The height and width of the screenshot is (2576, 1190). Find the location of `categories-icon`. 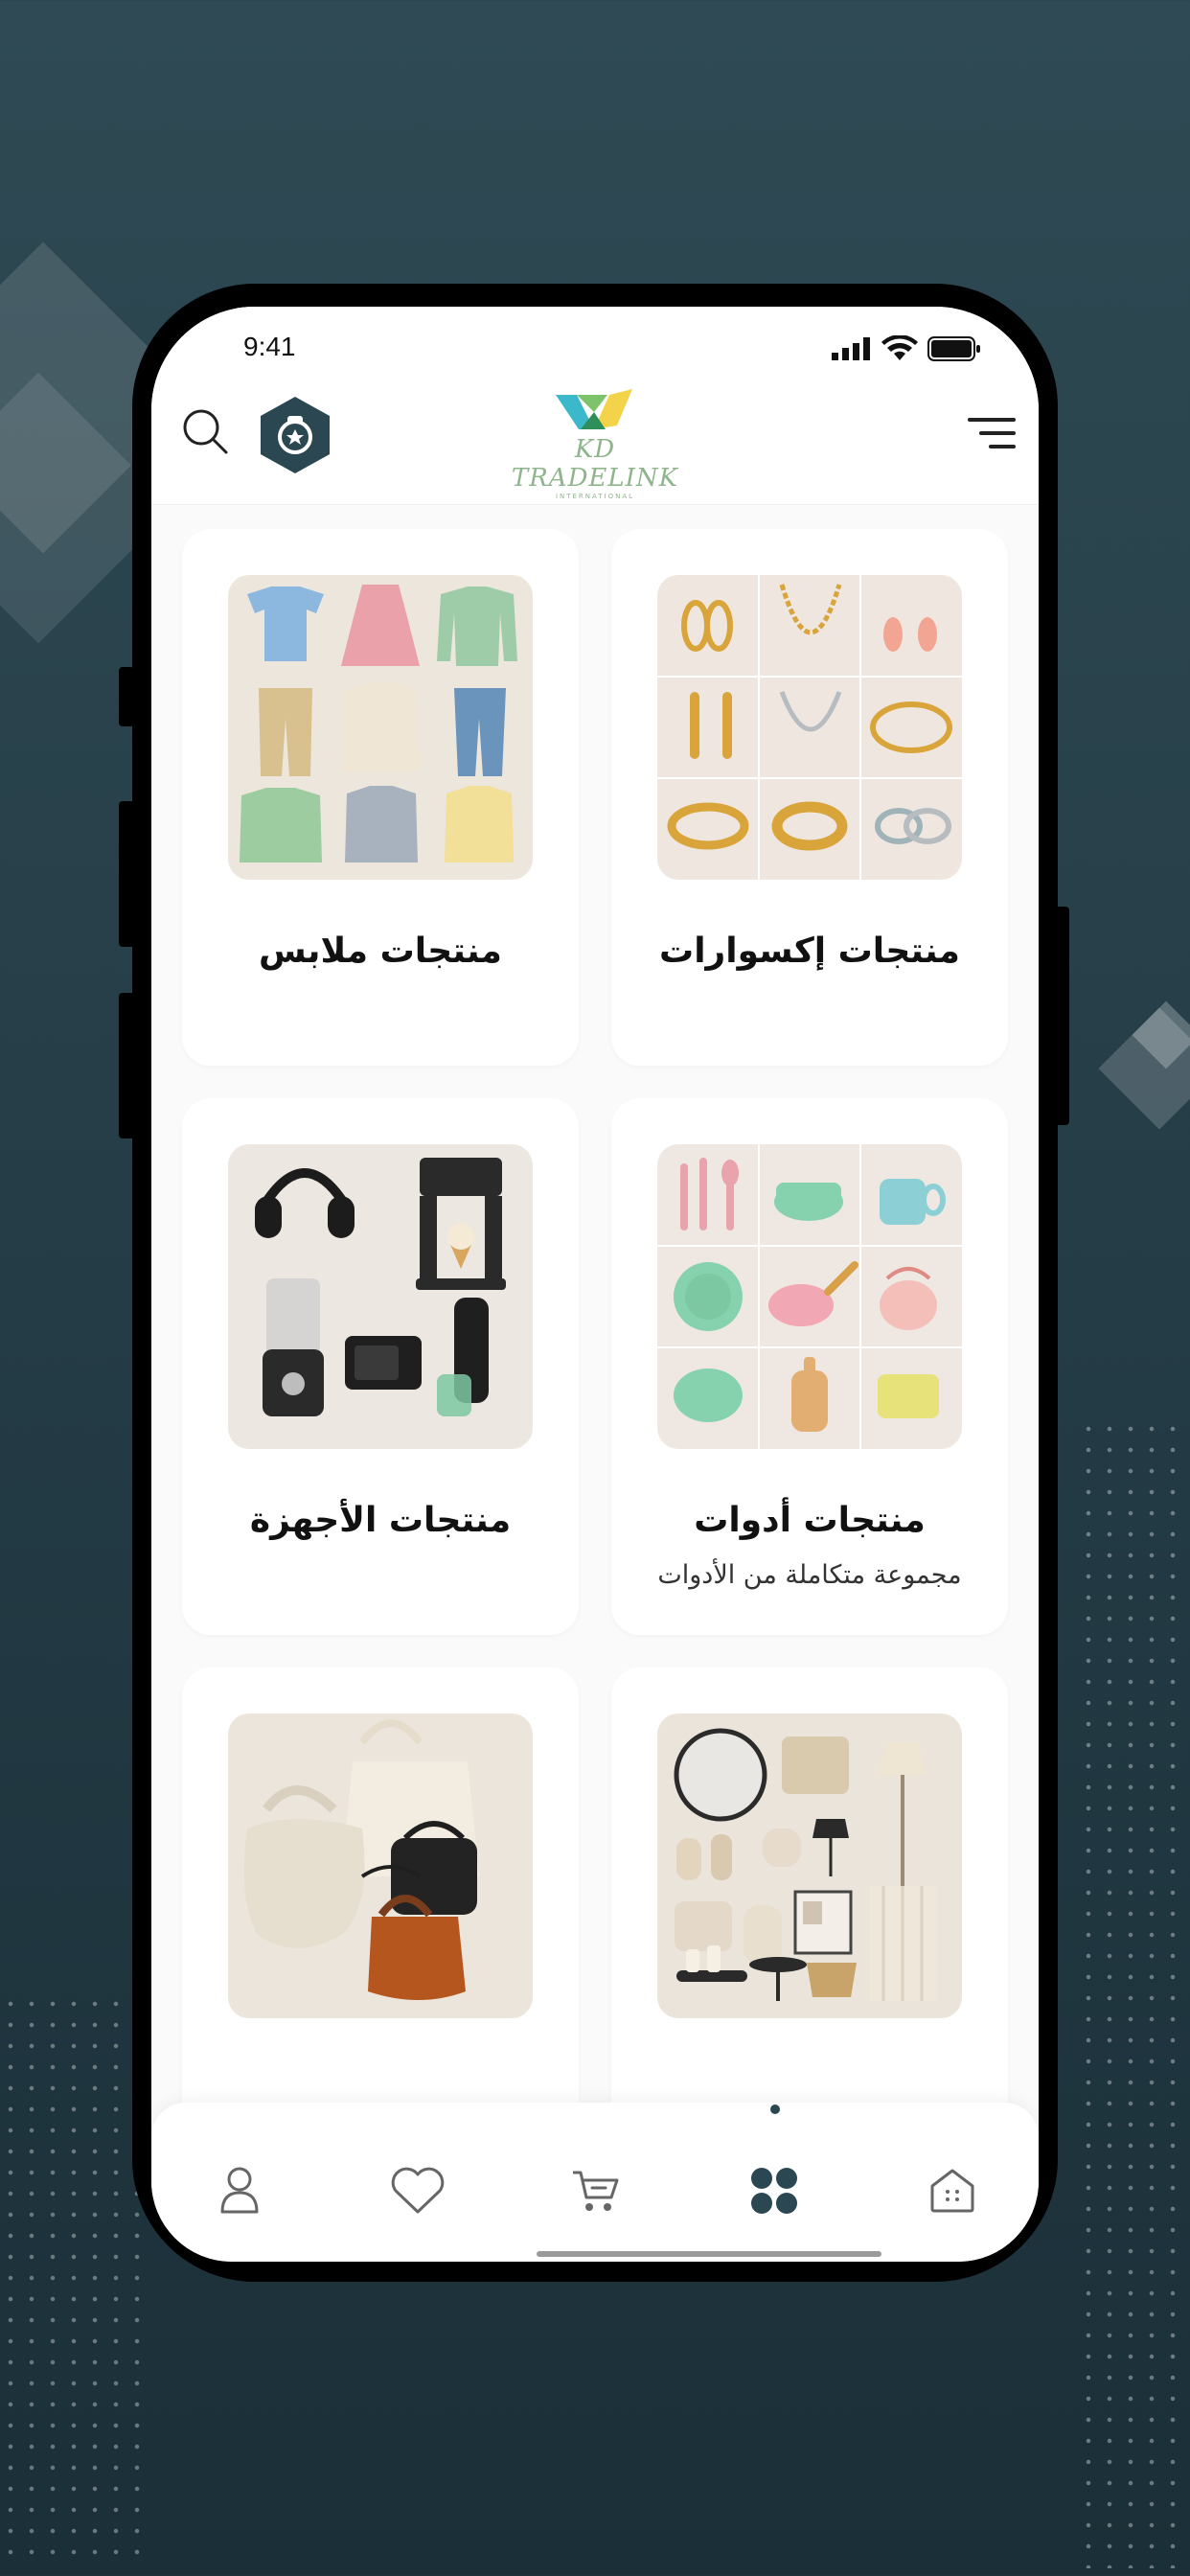

categories-icon is located at coordinates (774, 2191).